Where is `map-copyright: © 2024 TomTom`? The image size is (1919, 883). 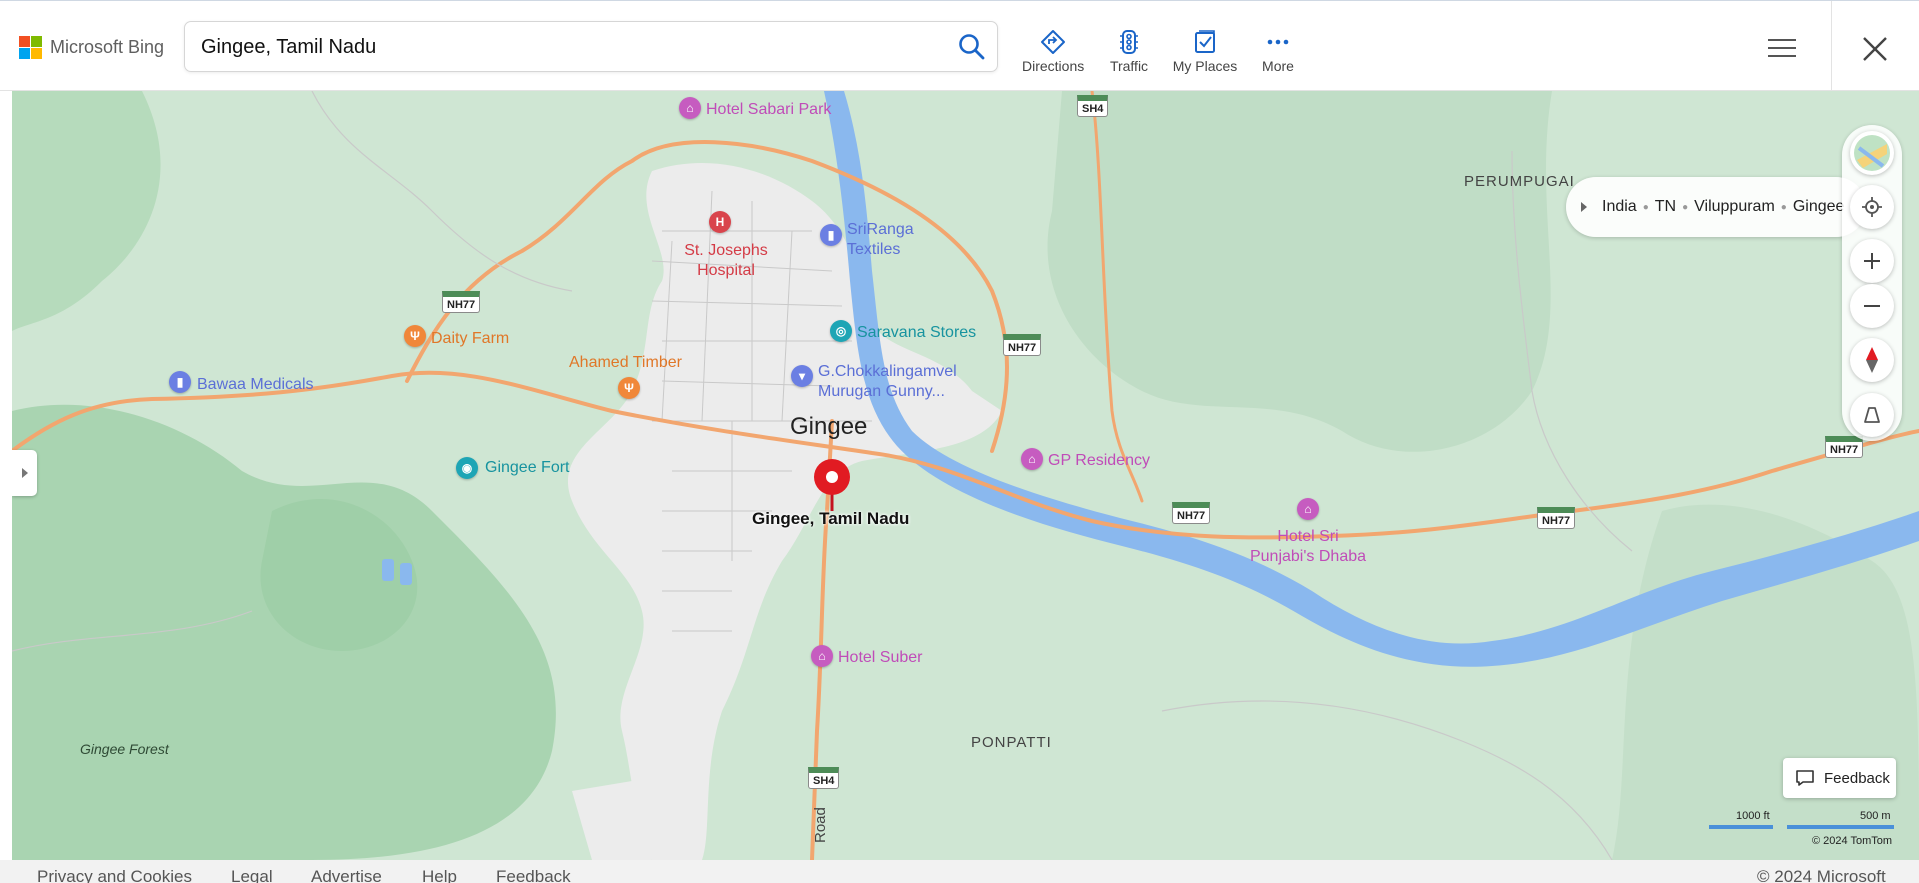 map-copyright: © 2024 TomTom is located at coordinates (1852, 841).